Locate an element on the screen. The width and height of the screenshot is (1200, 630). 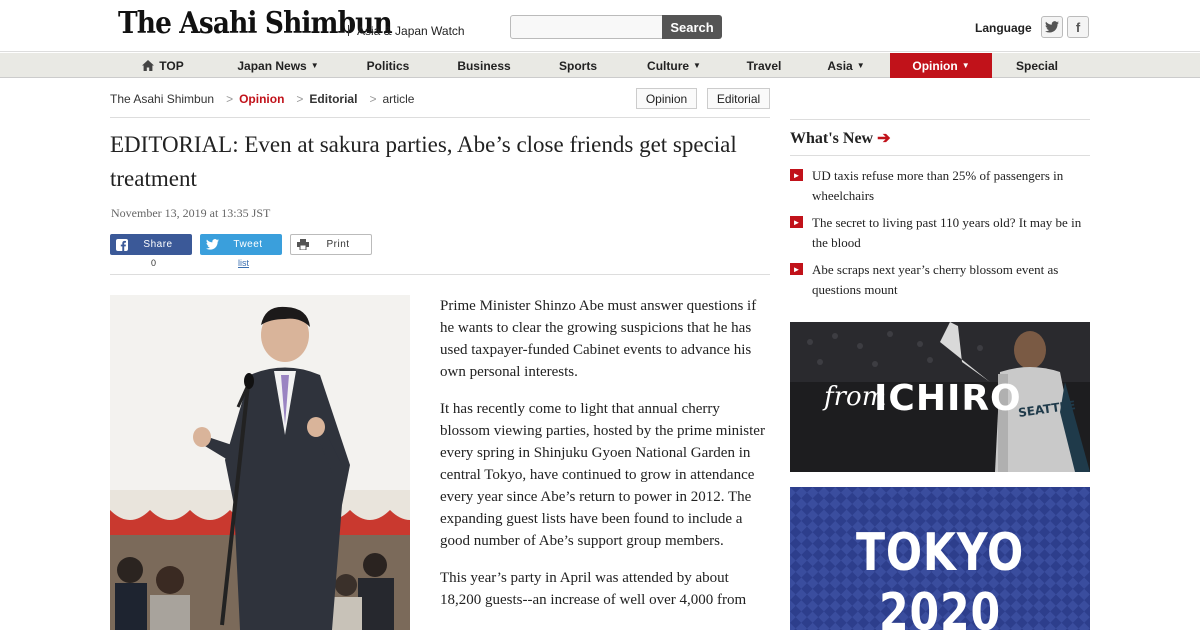
nav-item-culture: Culture ▼ is located at coordinates (674, 65).